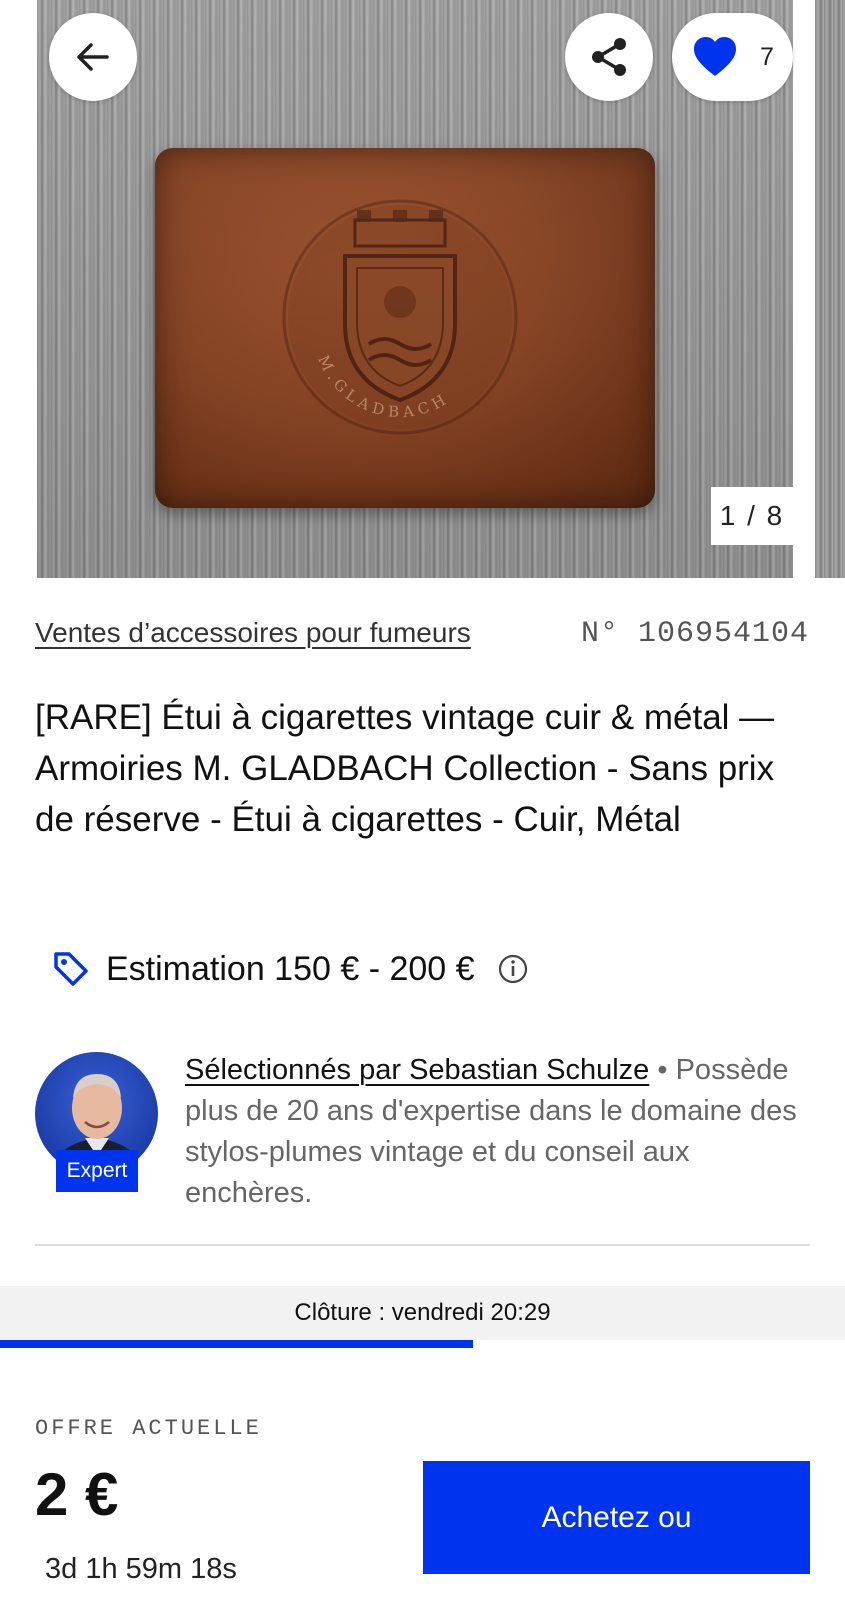  I want to click on estimate-text: Estimation 150 € - 200 €, so click(290, 968).